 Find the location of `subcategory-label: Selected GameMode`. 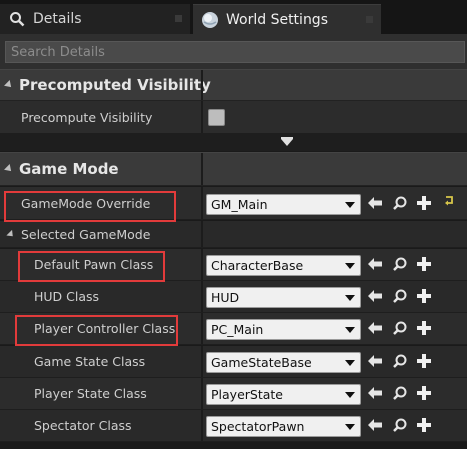

subcategory-label: Selected GameMode is located at coordinates (86, 234).